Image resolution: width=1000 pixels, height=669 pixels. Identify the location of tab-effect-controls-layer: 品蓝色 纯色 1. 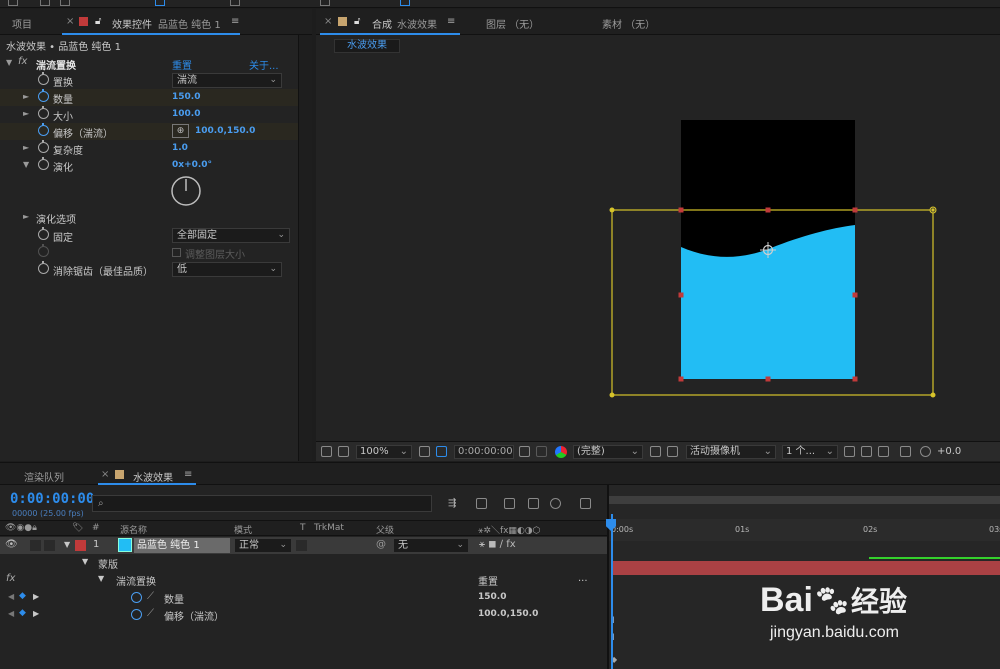
(189, 23).